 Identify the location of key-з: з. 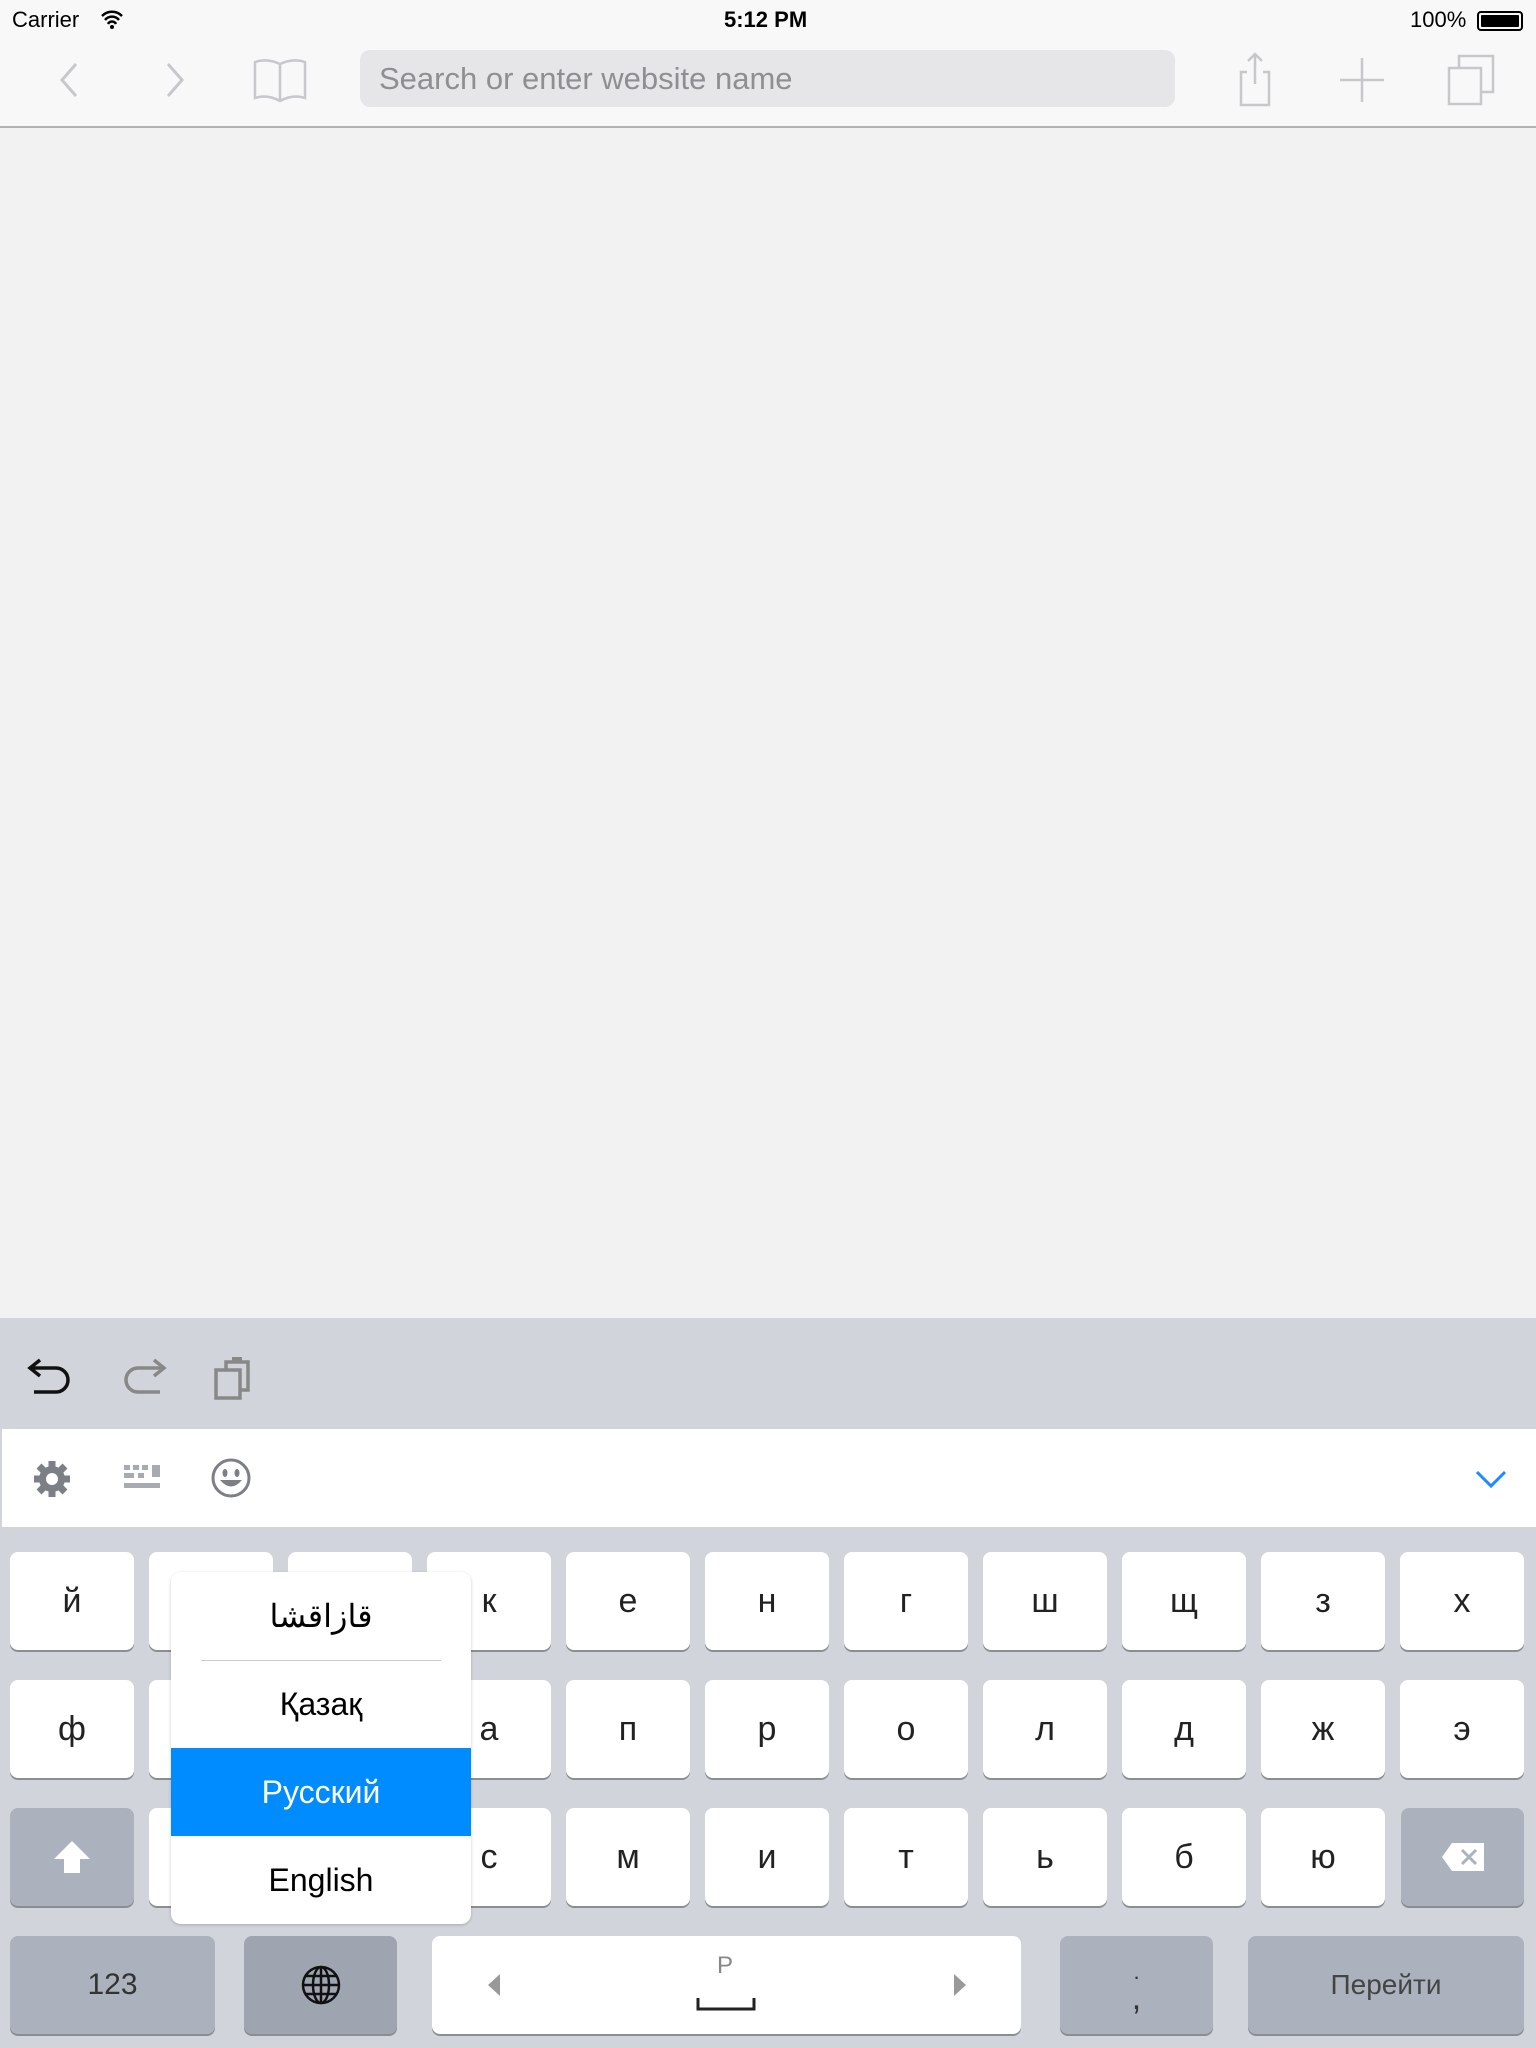
(1323, 1601).